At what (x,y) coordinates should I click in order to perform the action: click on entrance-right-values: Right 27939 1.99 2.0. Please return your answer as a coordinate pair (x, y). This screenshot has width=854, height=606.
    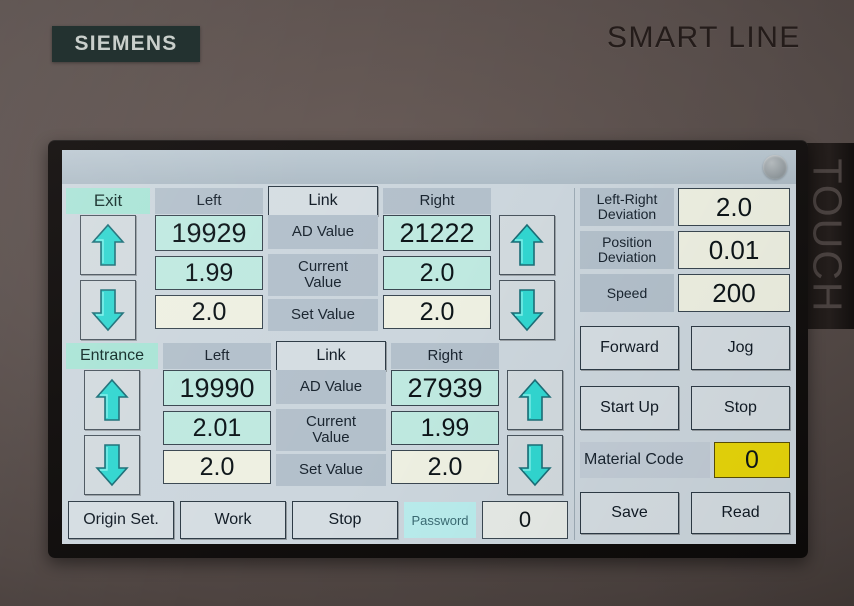
    Looking at the image, I should click on (445, 413).